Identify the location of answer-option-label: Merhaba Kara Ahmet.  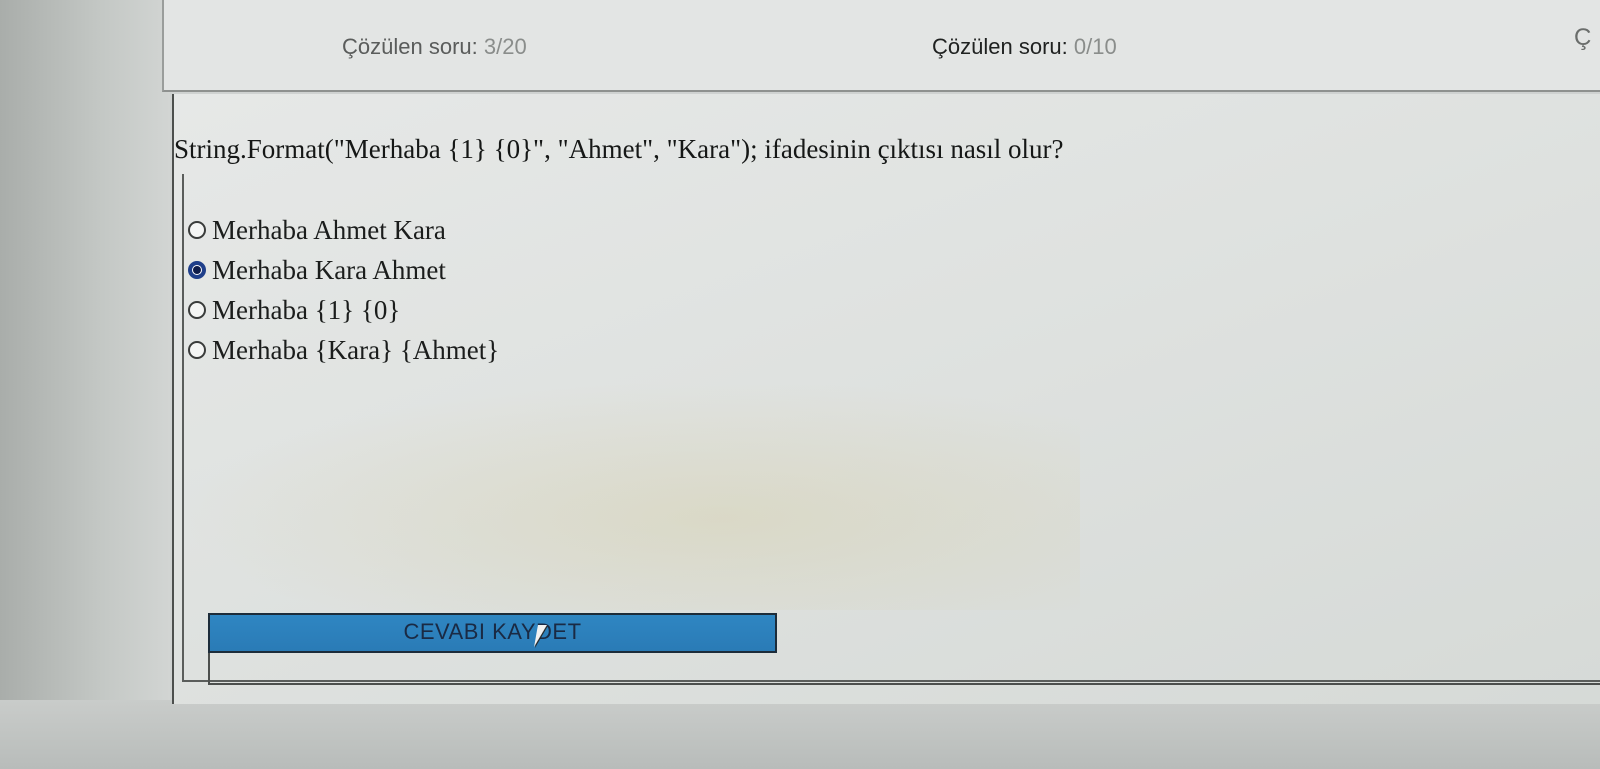
(329, 269).